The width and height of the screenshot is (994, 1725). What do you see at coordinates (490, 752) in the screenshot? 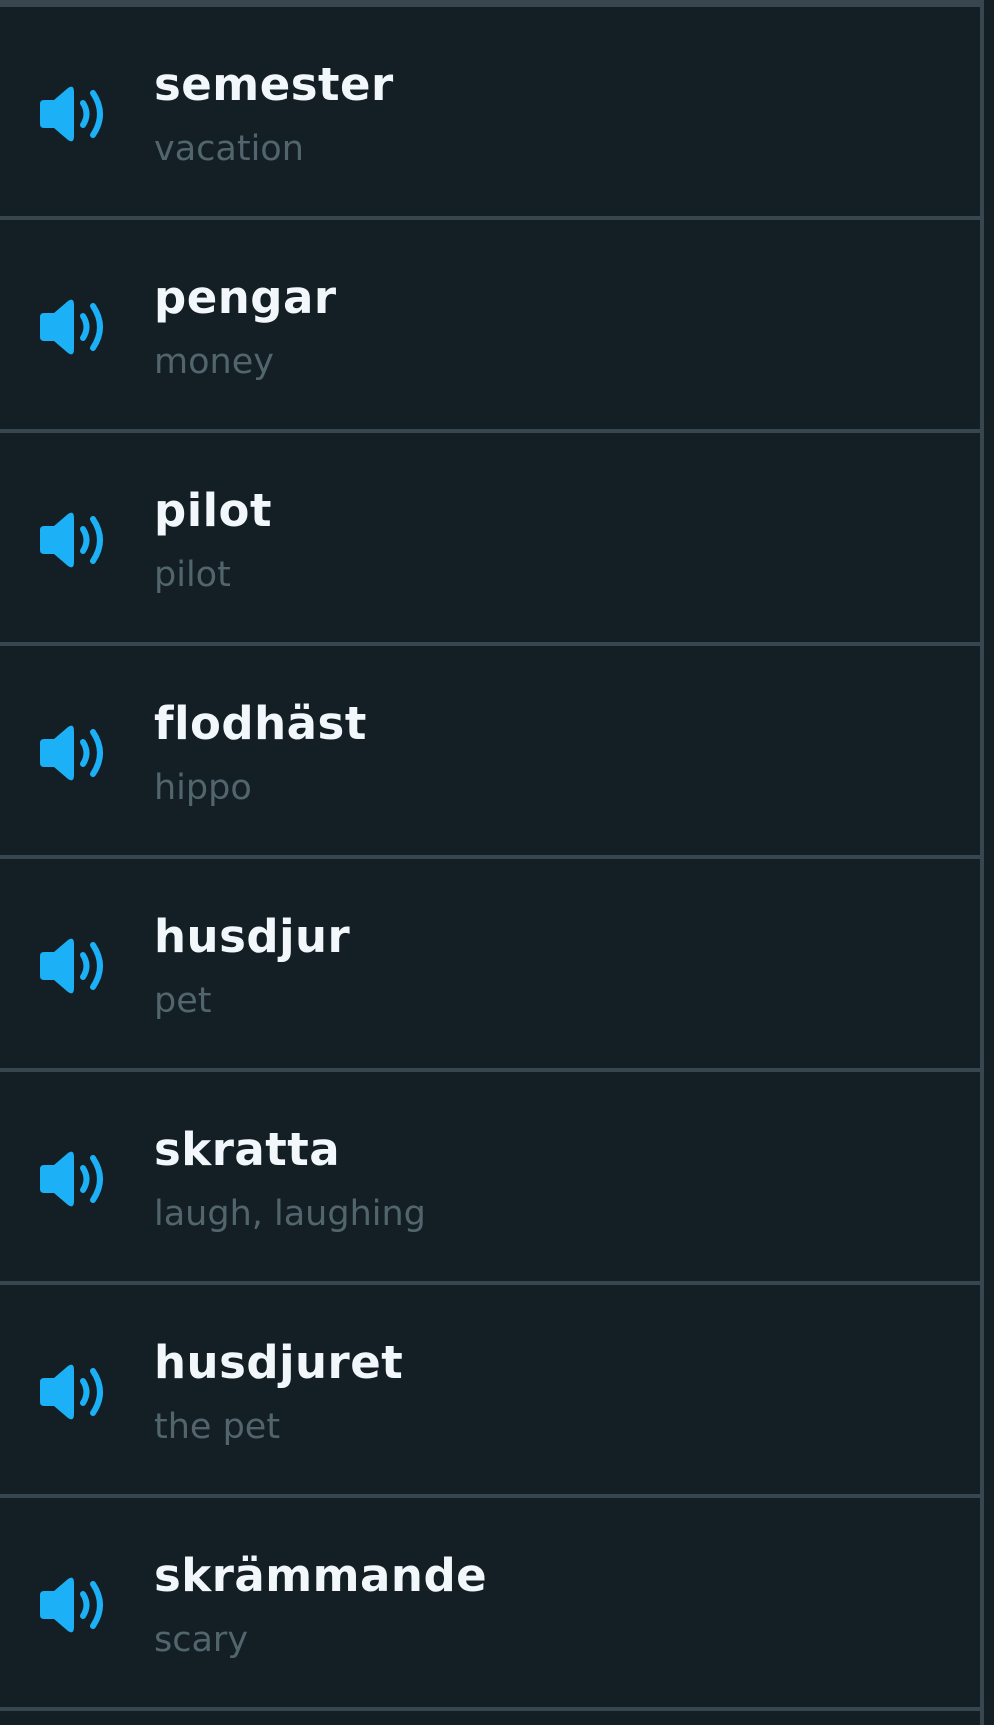
I see `word-row: flodhäst hippo` at bounding box center [490, 752].